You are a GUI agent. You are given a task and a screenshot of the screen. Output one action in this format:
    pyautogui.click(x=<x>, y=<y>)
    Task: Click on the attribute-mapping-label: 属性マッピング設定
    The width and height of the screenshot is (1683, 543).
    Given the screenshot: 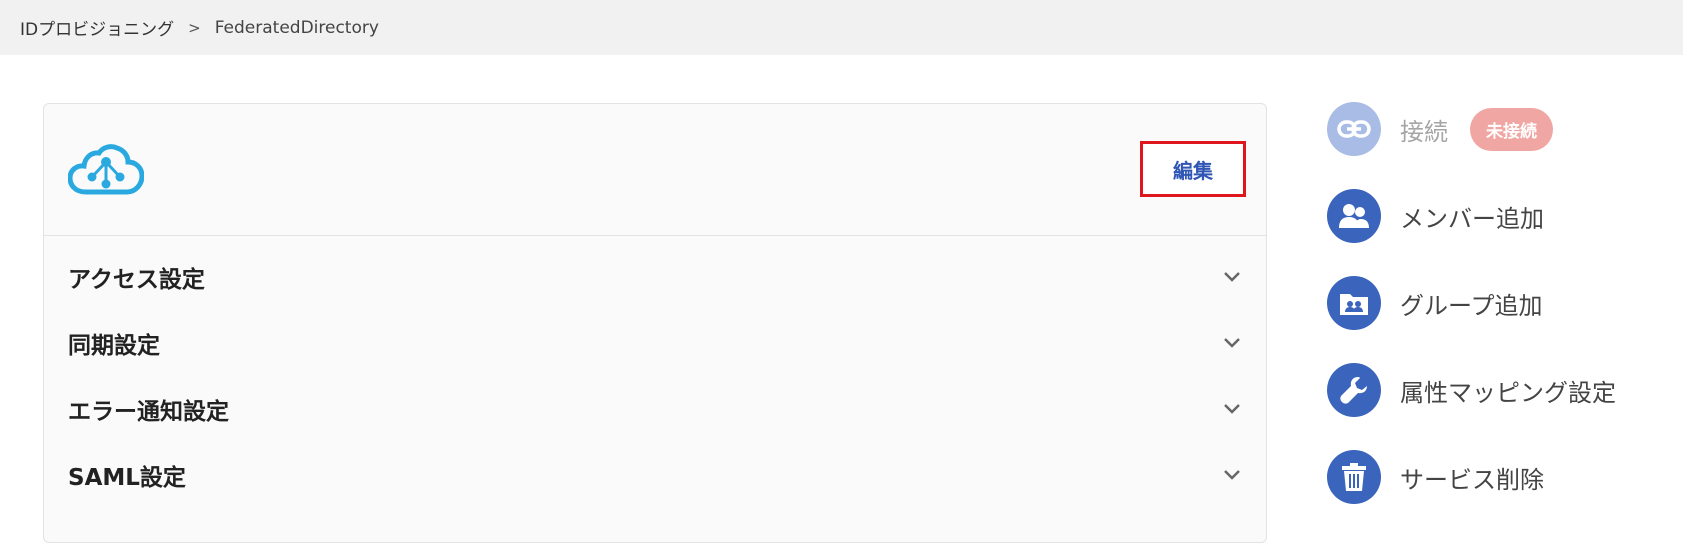 What is the action you would take?
    pyautogui.click(x=1508, y=390)
    